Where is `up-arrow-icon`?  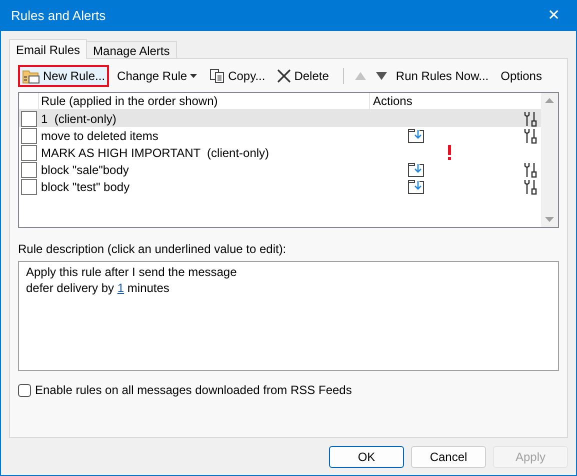
up-arrow-icon is located at coordinates (360, 76).